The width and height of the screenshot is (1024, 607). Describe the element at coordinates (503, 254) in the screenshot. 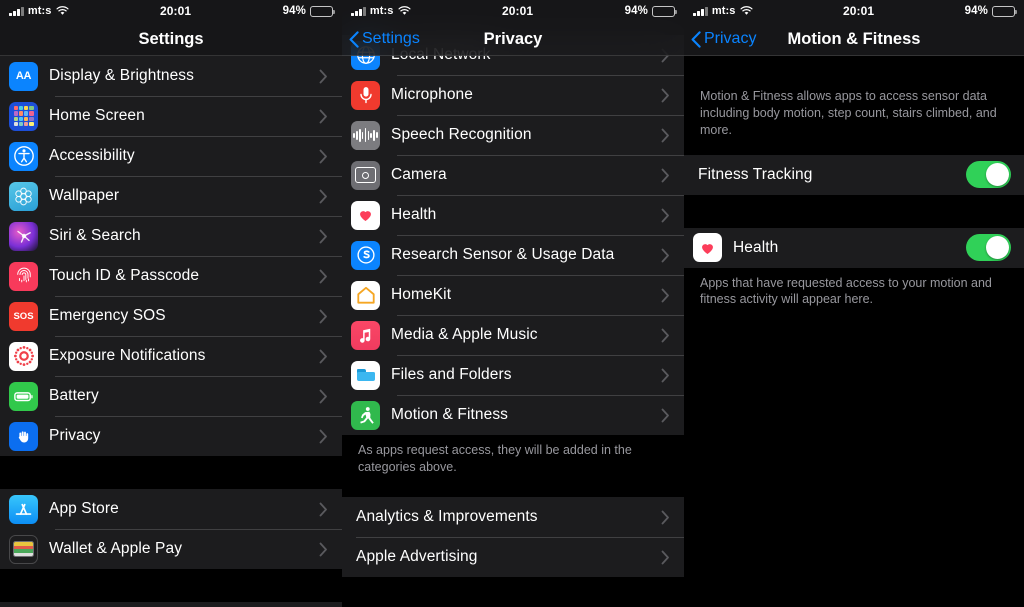

I see `row-label: Research Sensor & Usage Data` at that location.